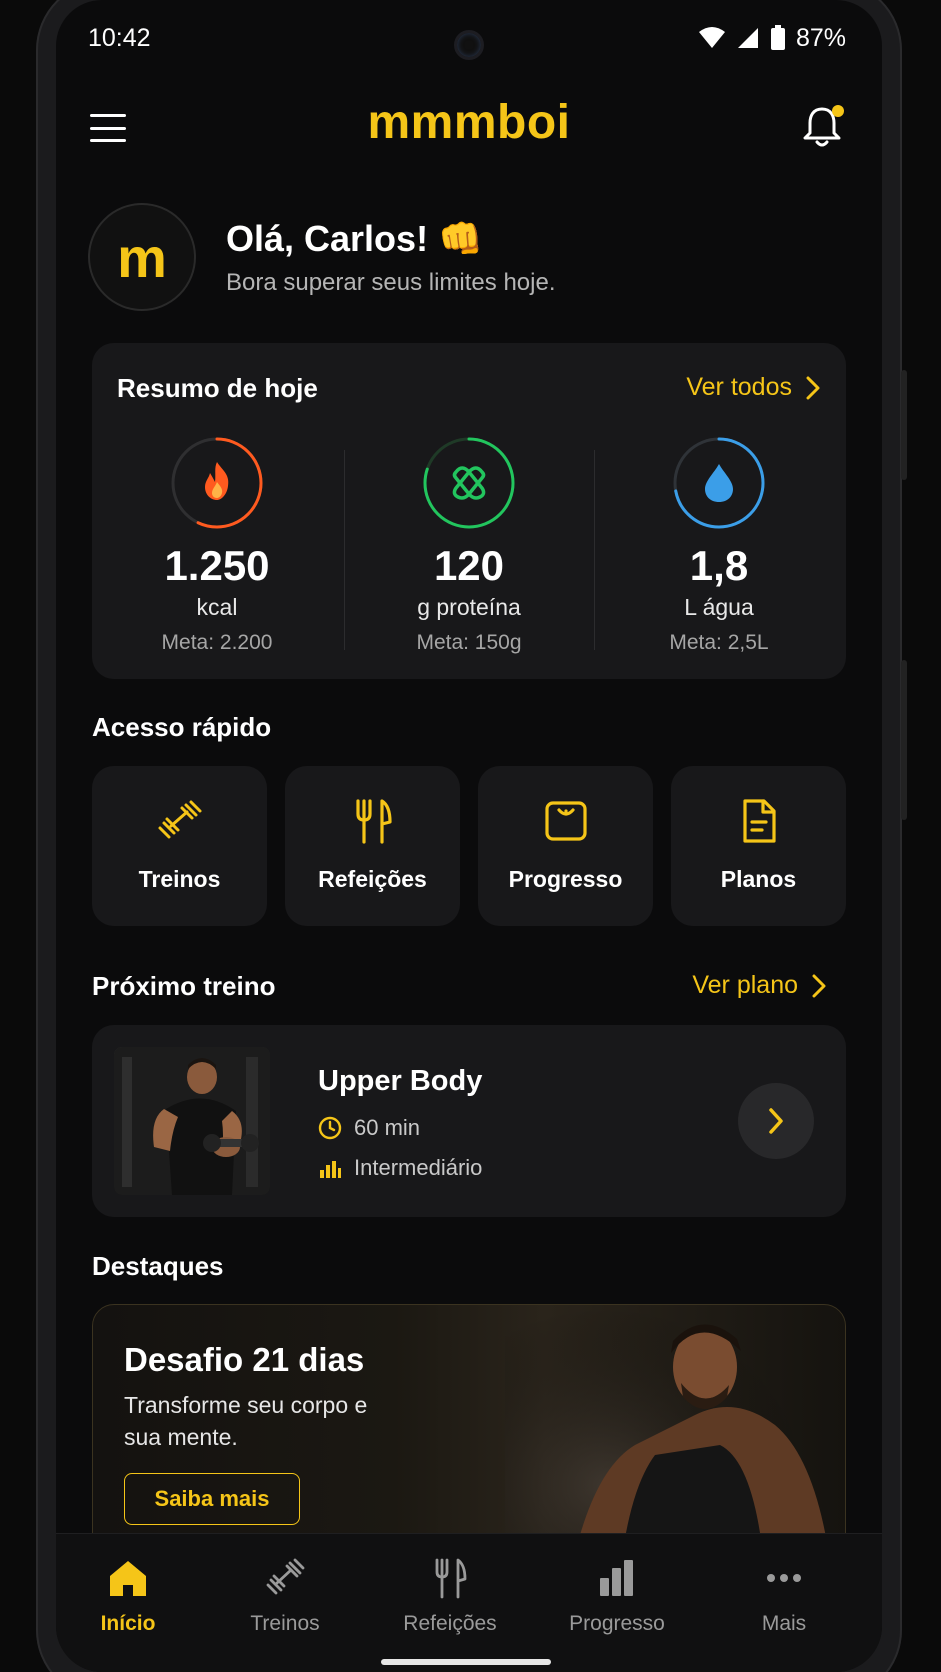 The image size is (941, 1672). I want to click on see-all-label: Ver todos, so click(739, 387).